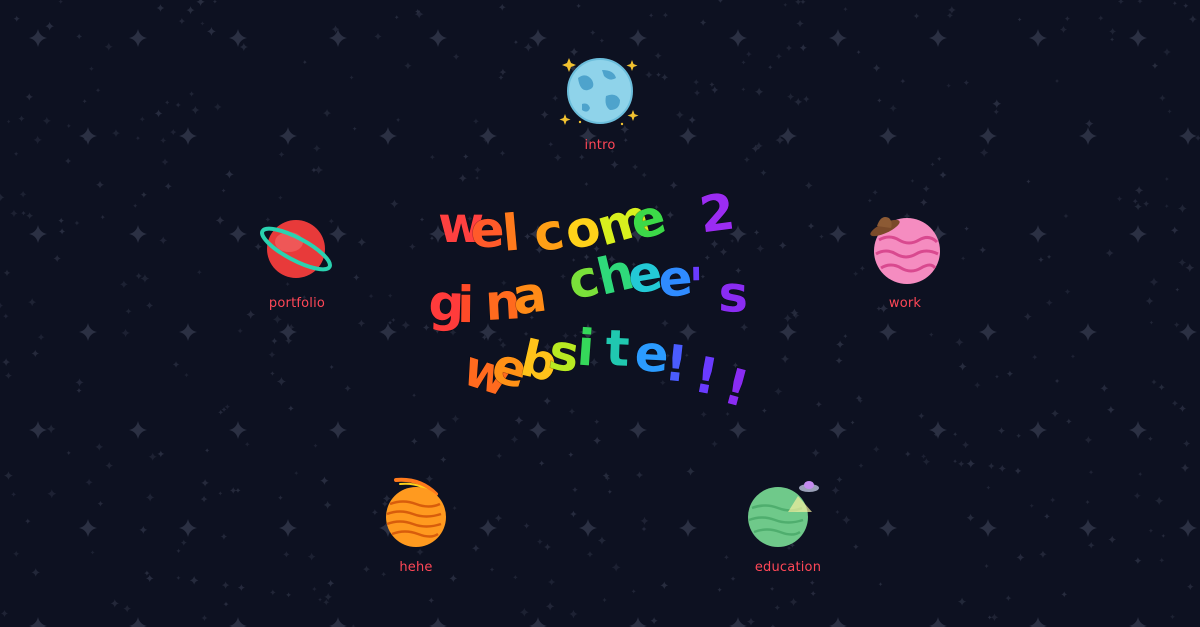 The height and width of the screenshot is (627, 1200). What do you see at coordinates (599, 92) in the screenshot?
I see `planet-intro-icon` at bounding box center [599, 92].